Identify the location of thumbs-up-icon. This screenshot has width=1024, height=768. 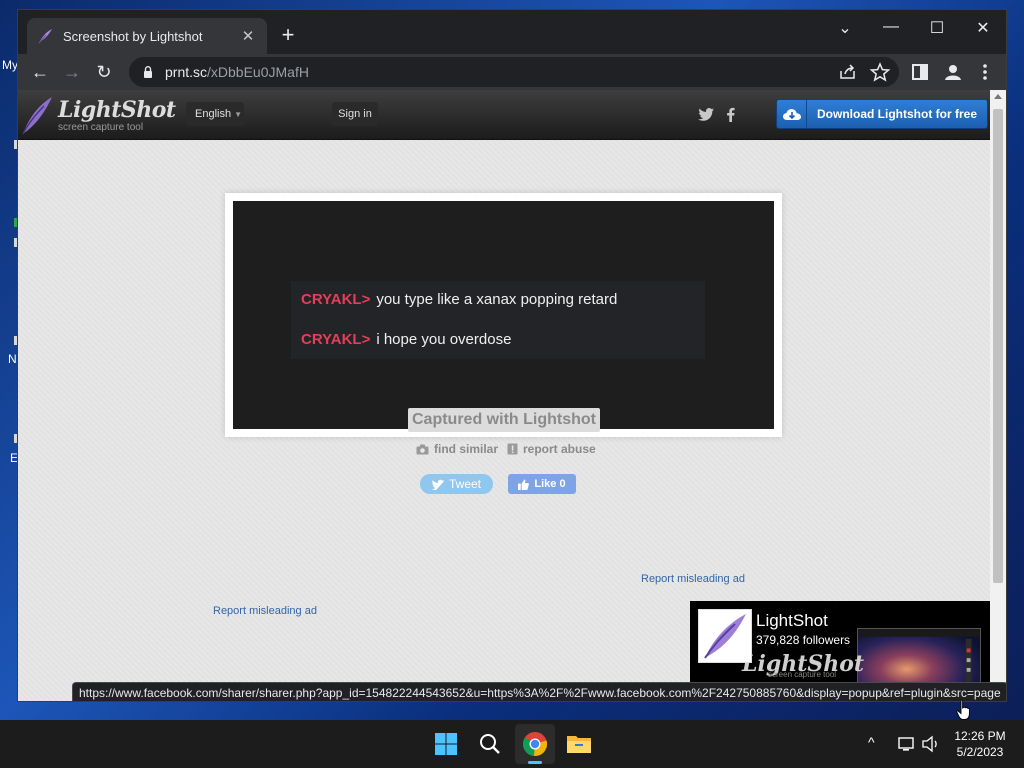
(524, 484).